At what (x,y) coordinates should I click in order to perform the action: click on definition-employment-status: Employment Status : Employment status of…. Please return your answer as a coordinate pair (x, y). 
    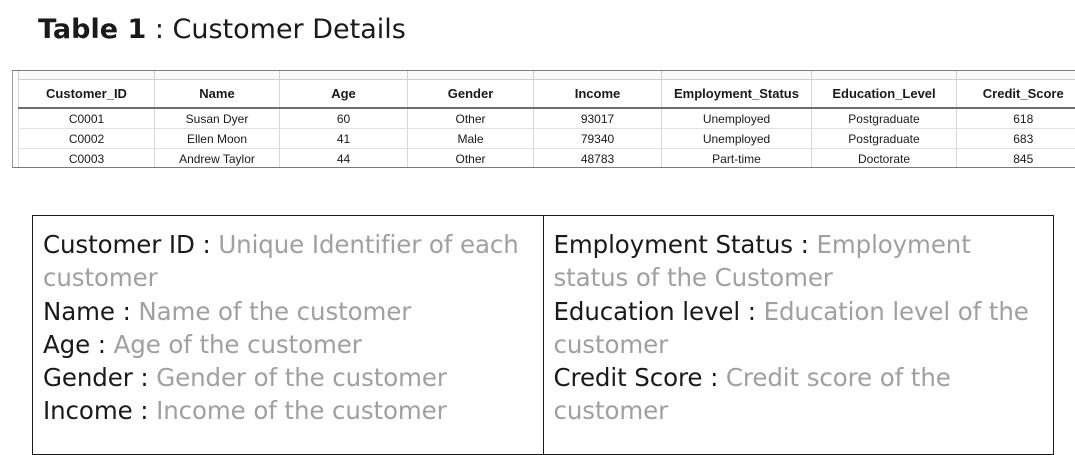
    Looking at the image, I should click on (804, 261).